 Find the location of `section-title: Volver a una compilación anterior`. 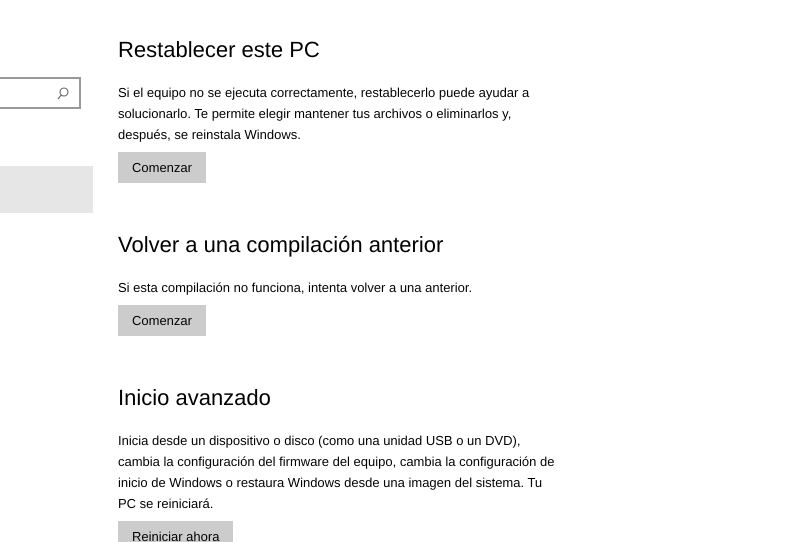

section-title: Volver a una compilación anterior is located at coordinates (281, 245).